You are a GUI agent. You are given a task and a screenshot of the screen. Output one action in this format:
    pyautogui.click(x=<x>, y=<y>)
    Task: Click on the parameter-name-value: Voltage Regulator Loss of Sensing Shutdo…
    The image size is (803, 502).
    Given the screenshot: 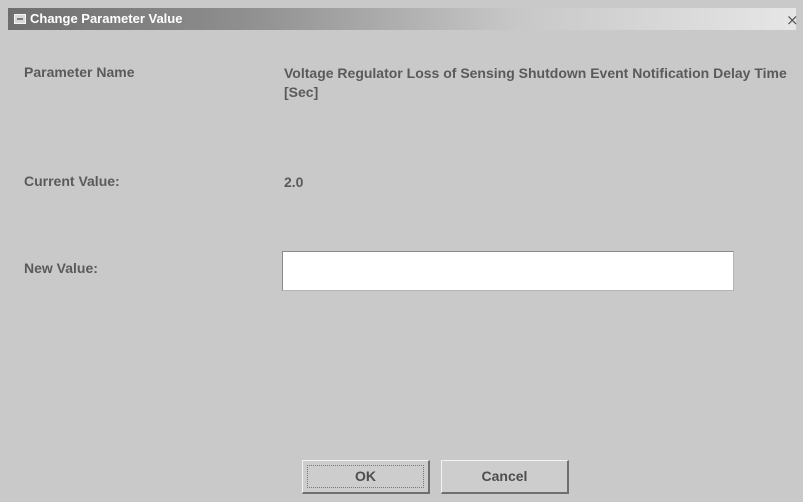 What is the action you would take?
    pyautogui.click(x=535, y=82)
    